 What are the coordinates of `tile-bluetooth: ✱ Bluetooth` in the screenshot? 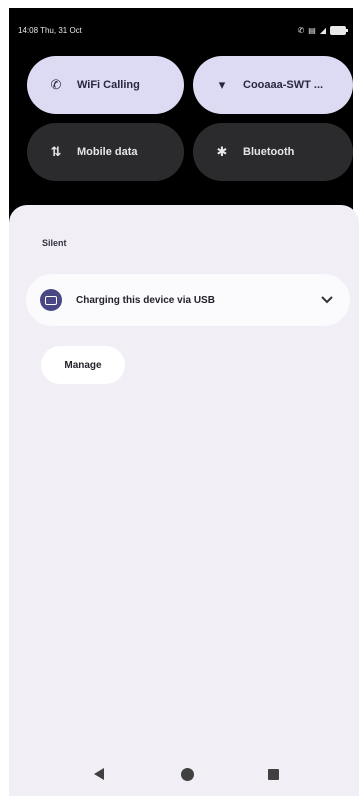 It's located at (273, 152).